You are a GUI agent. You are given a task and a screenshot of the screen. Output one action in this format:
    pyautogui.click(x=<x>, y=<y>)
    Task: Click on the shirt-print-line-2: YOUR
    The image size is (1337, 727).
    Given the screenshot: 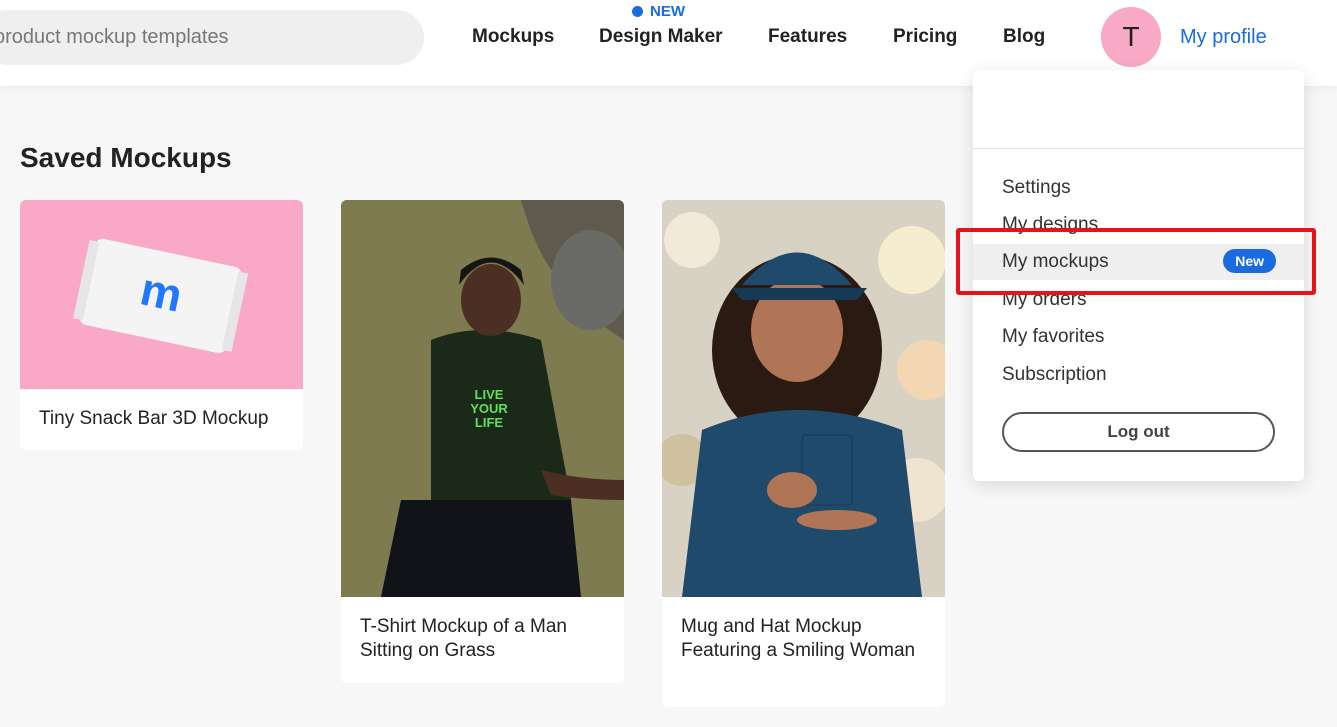 What is the action you would take?
    pyautogui.click(x=489, y=408)
    